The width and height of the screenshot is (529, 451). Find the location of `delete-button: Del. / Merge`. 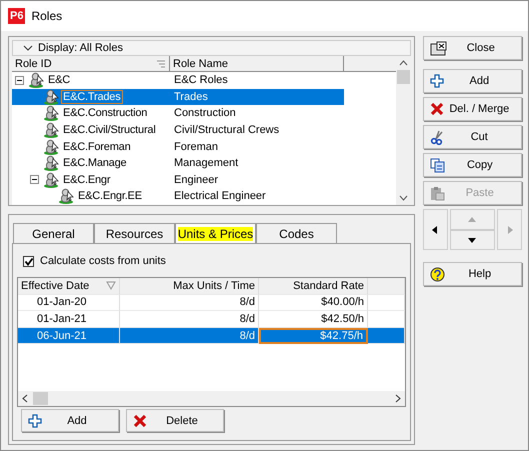

delete-button: Del. / Merge is located at coordinates (472, 109).